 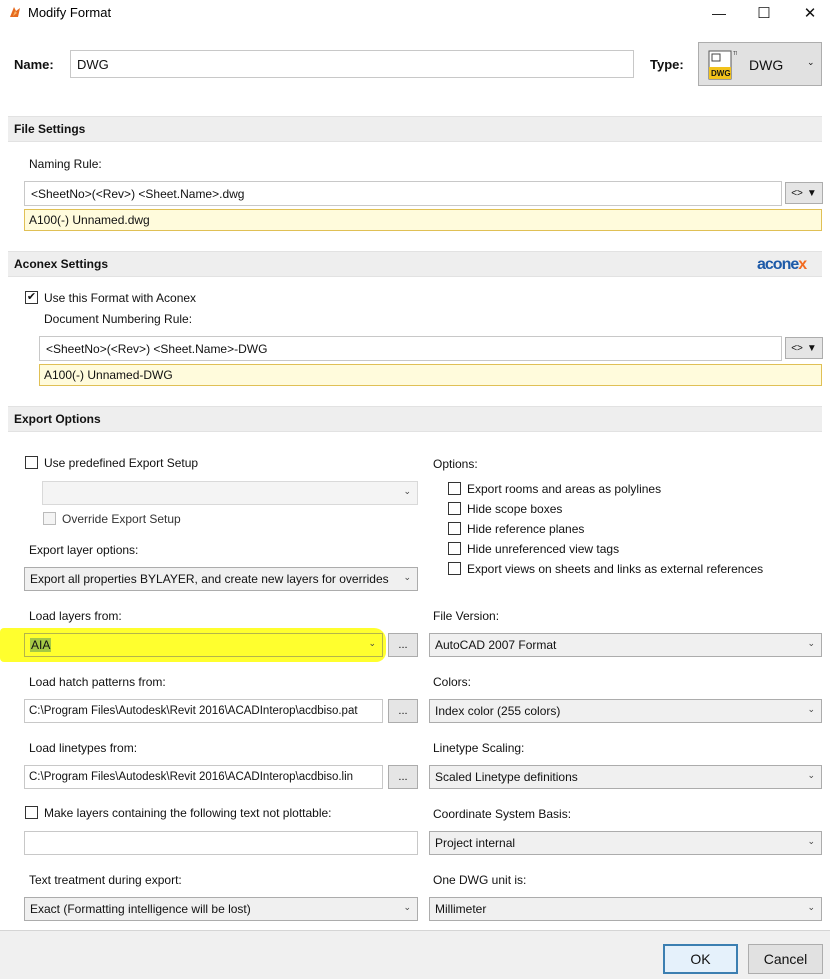 I want to click on type-label: Type:, so click(x=667, y=64).